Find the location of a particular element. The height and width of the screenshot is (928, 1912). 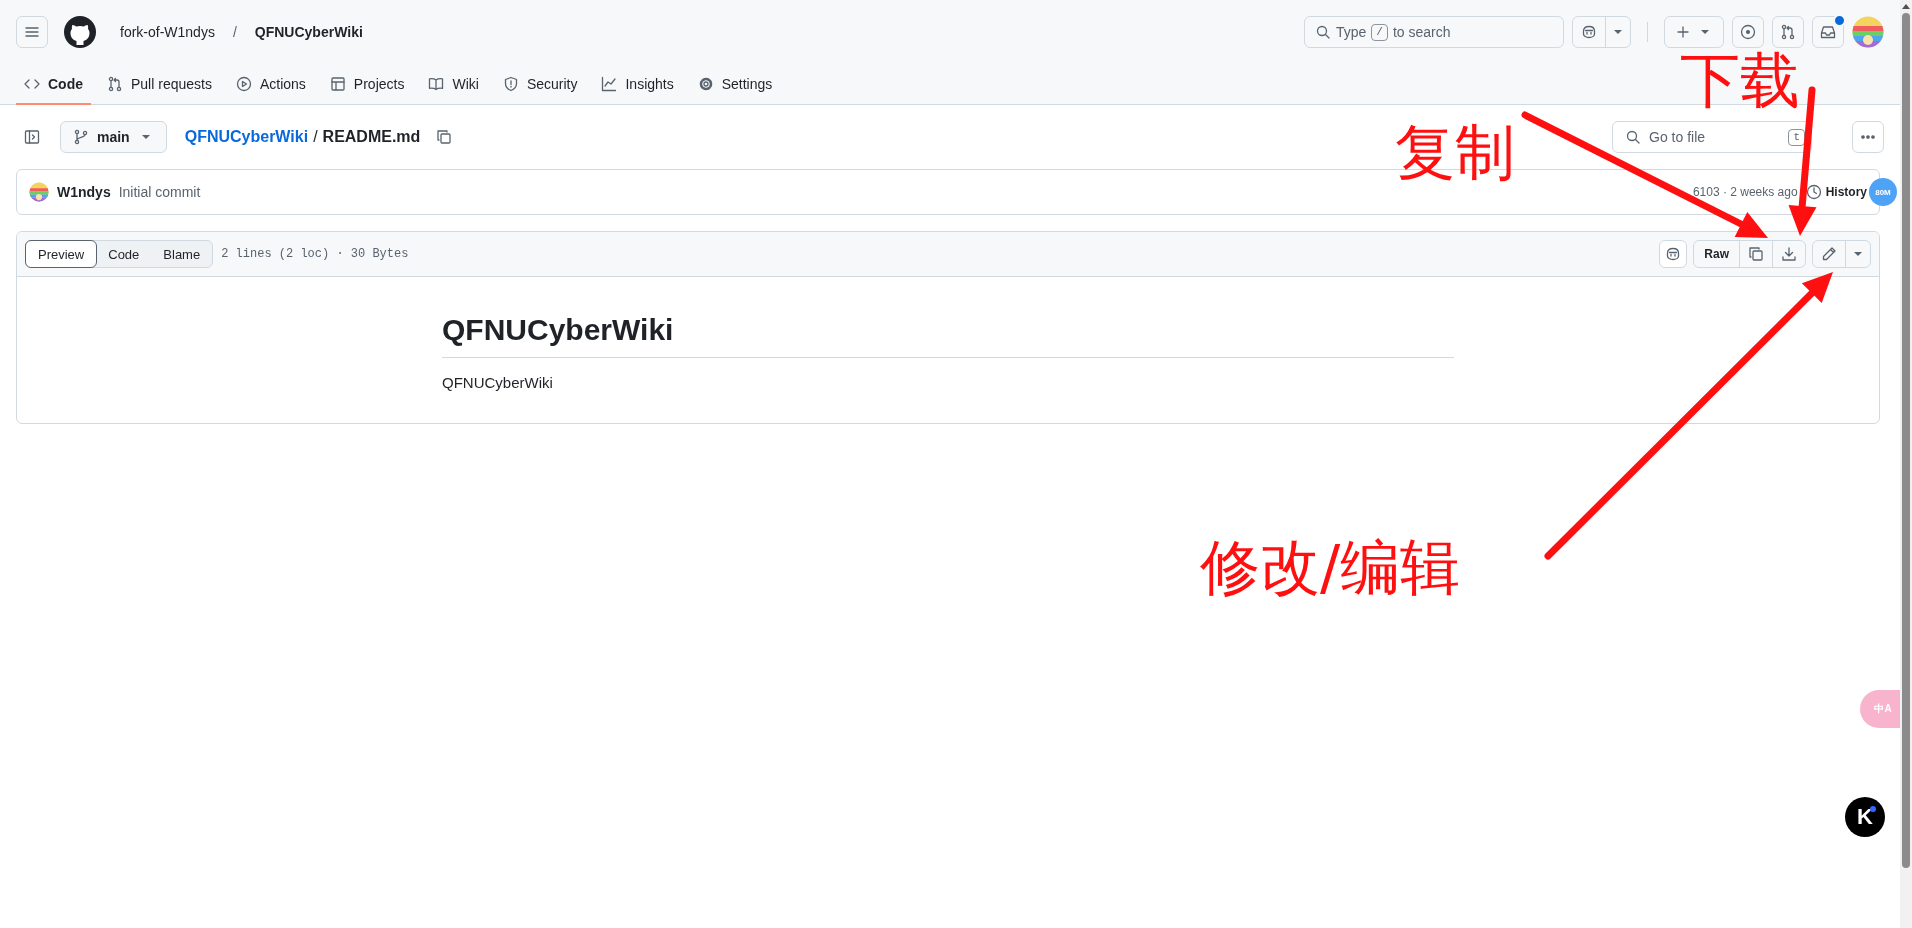

nav-tab: Code is located at coordinates (53, 84).